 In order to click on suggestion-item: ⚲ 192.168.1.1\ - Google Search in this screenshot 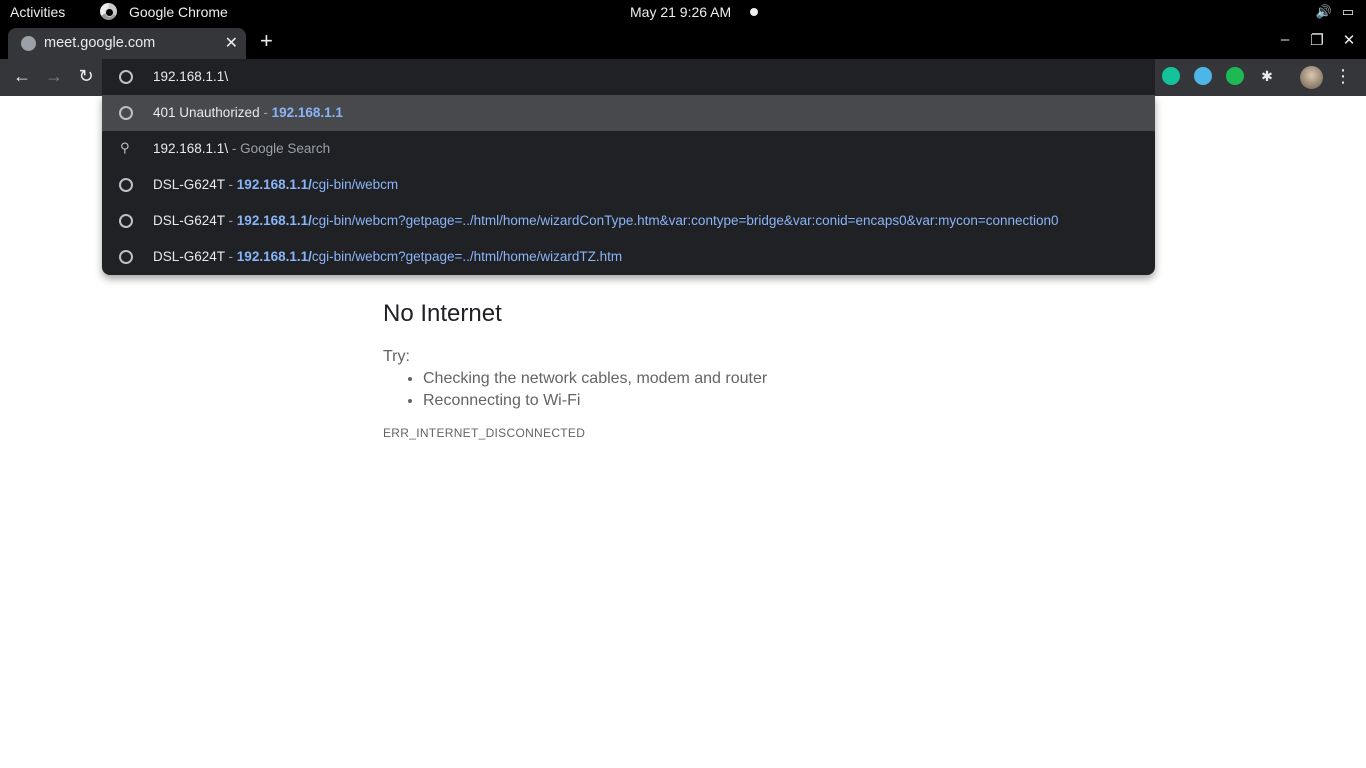, I will do `click(628, 149)`.